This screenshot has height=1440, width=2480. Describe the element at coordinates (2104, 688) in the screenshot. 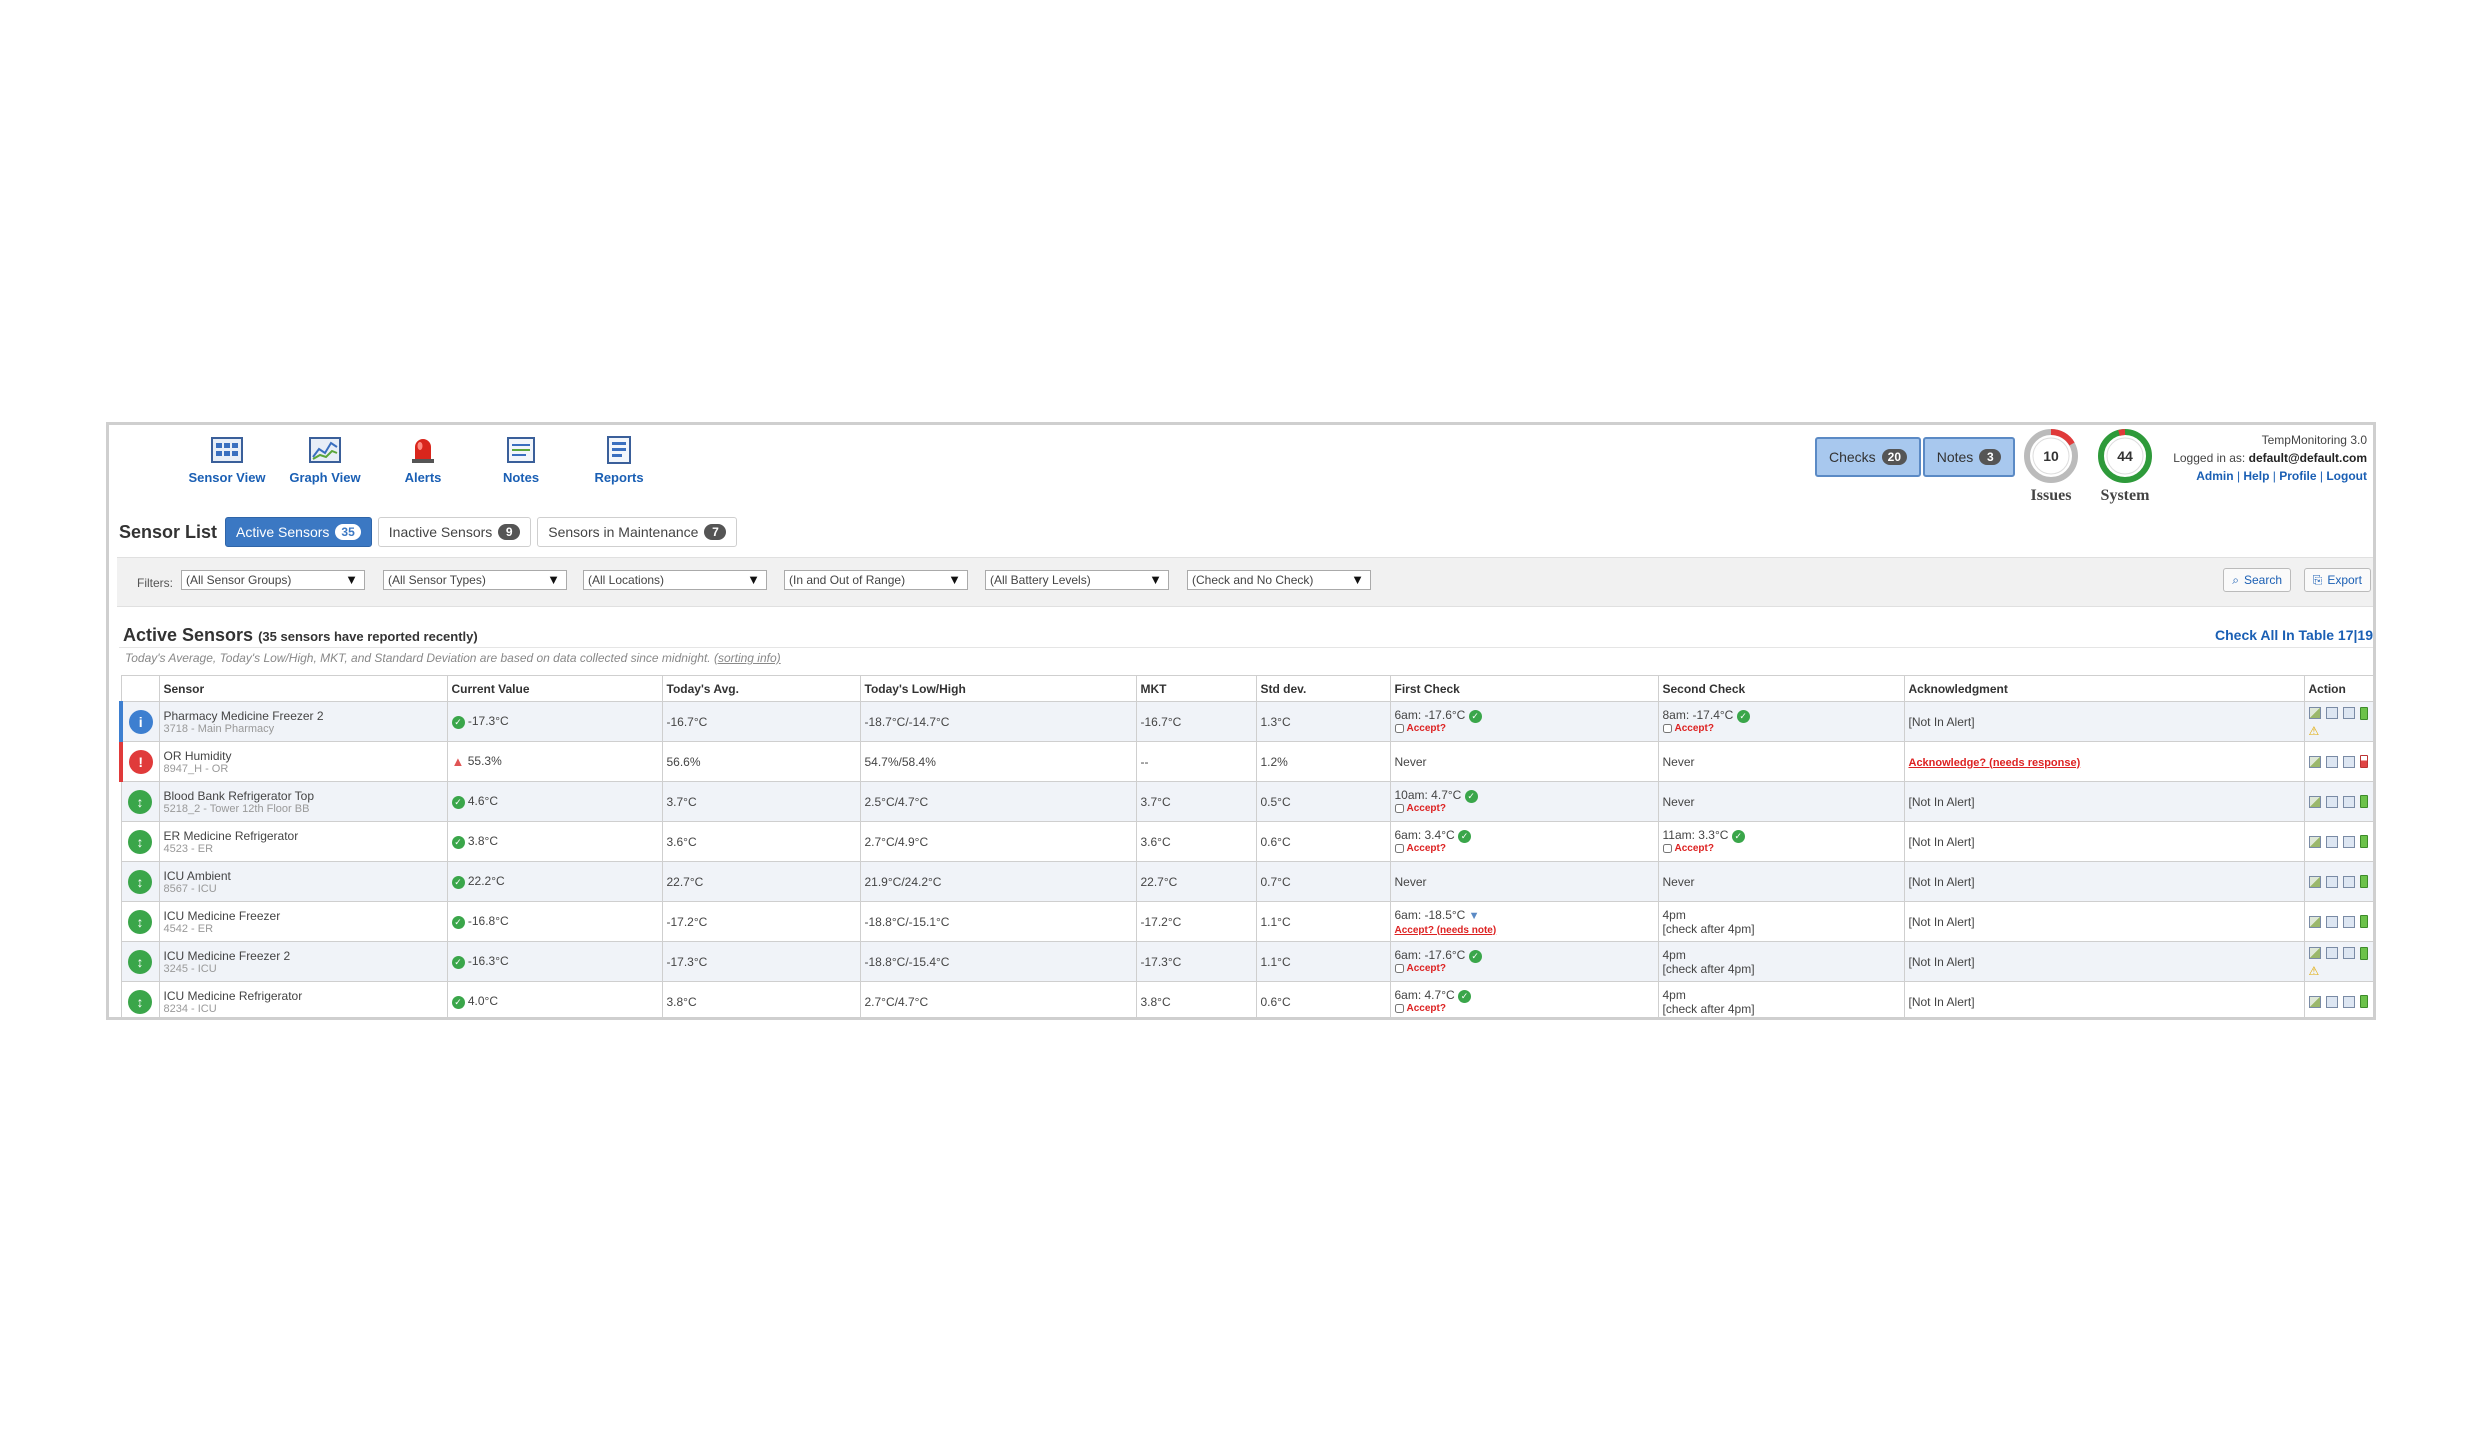

I see `column-header: Acknowledgment` at that location.